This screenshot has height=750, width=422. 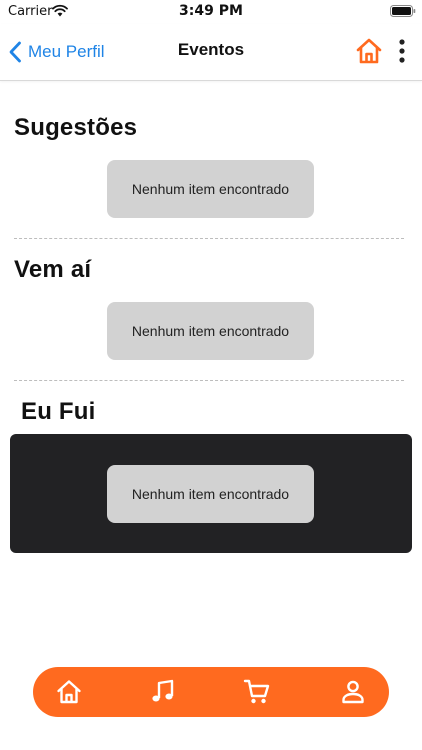 I want to click on user-icon, so click(x=353, y=692).